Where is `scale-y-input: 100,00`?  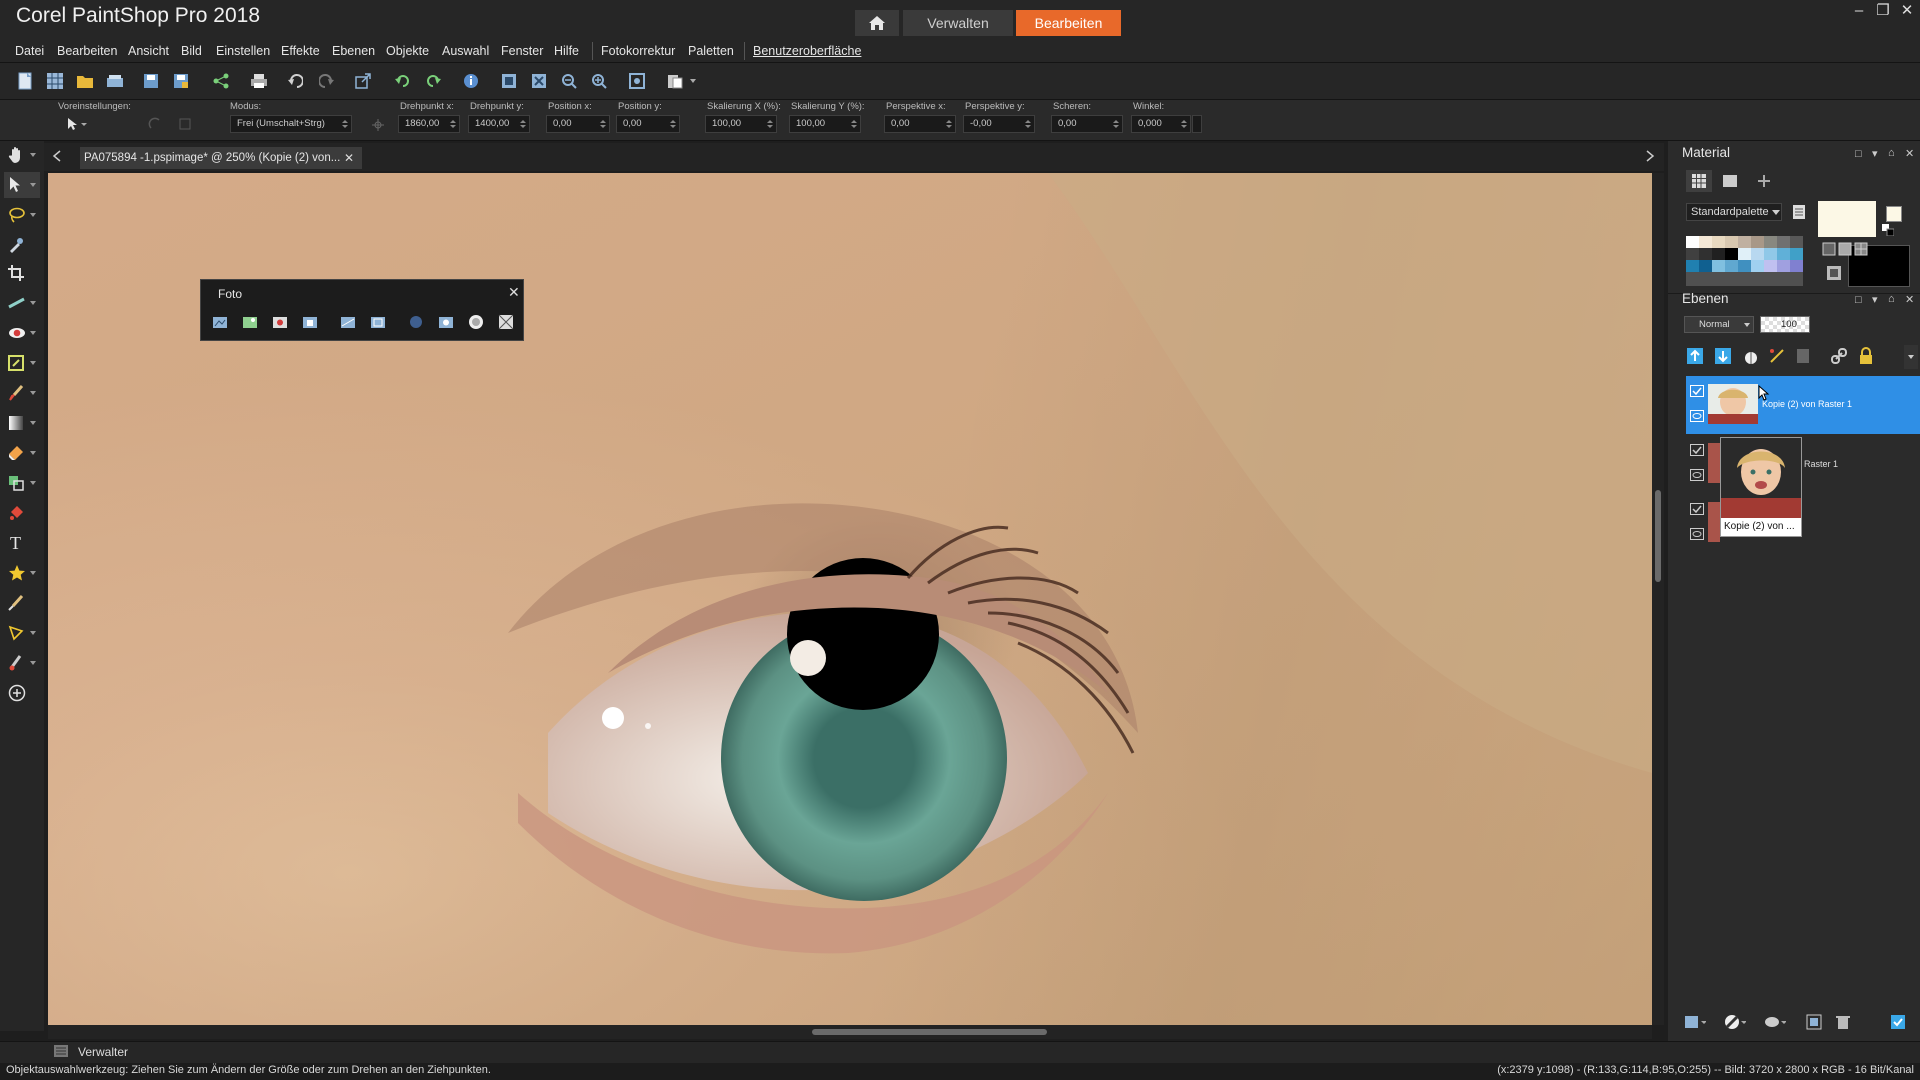
scale-y-input: 100,00 is located at coordinates (825, 124).